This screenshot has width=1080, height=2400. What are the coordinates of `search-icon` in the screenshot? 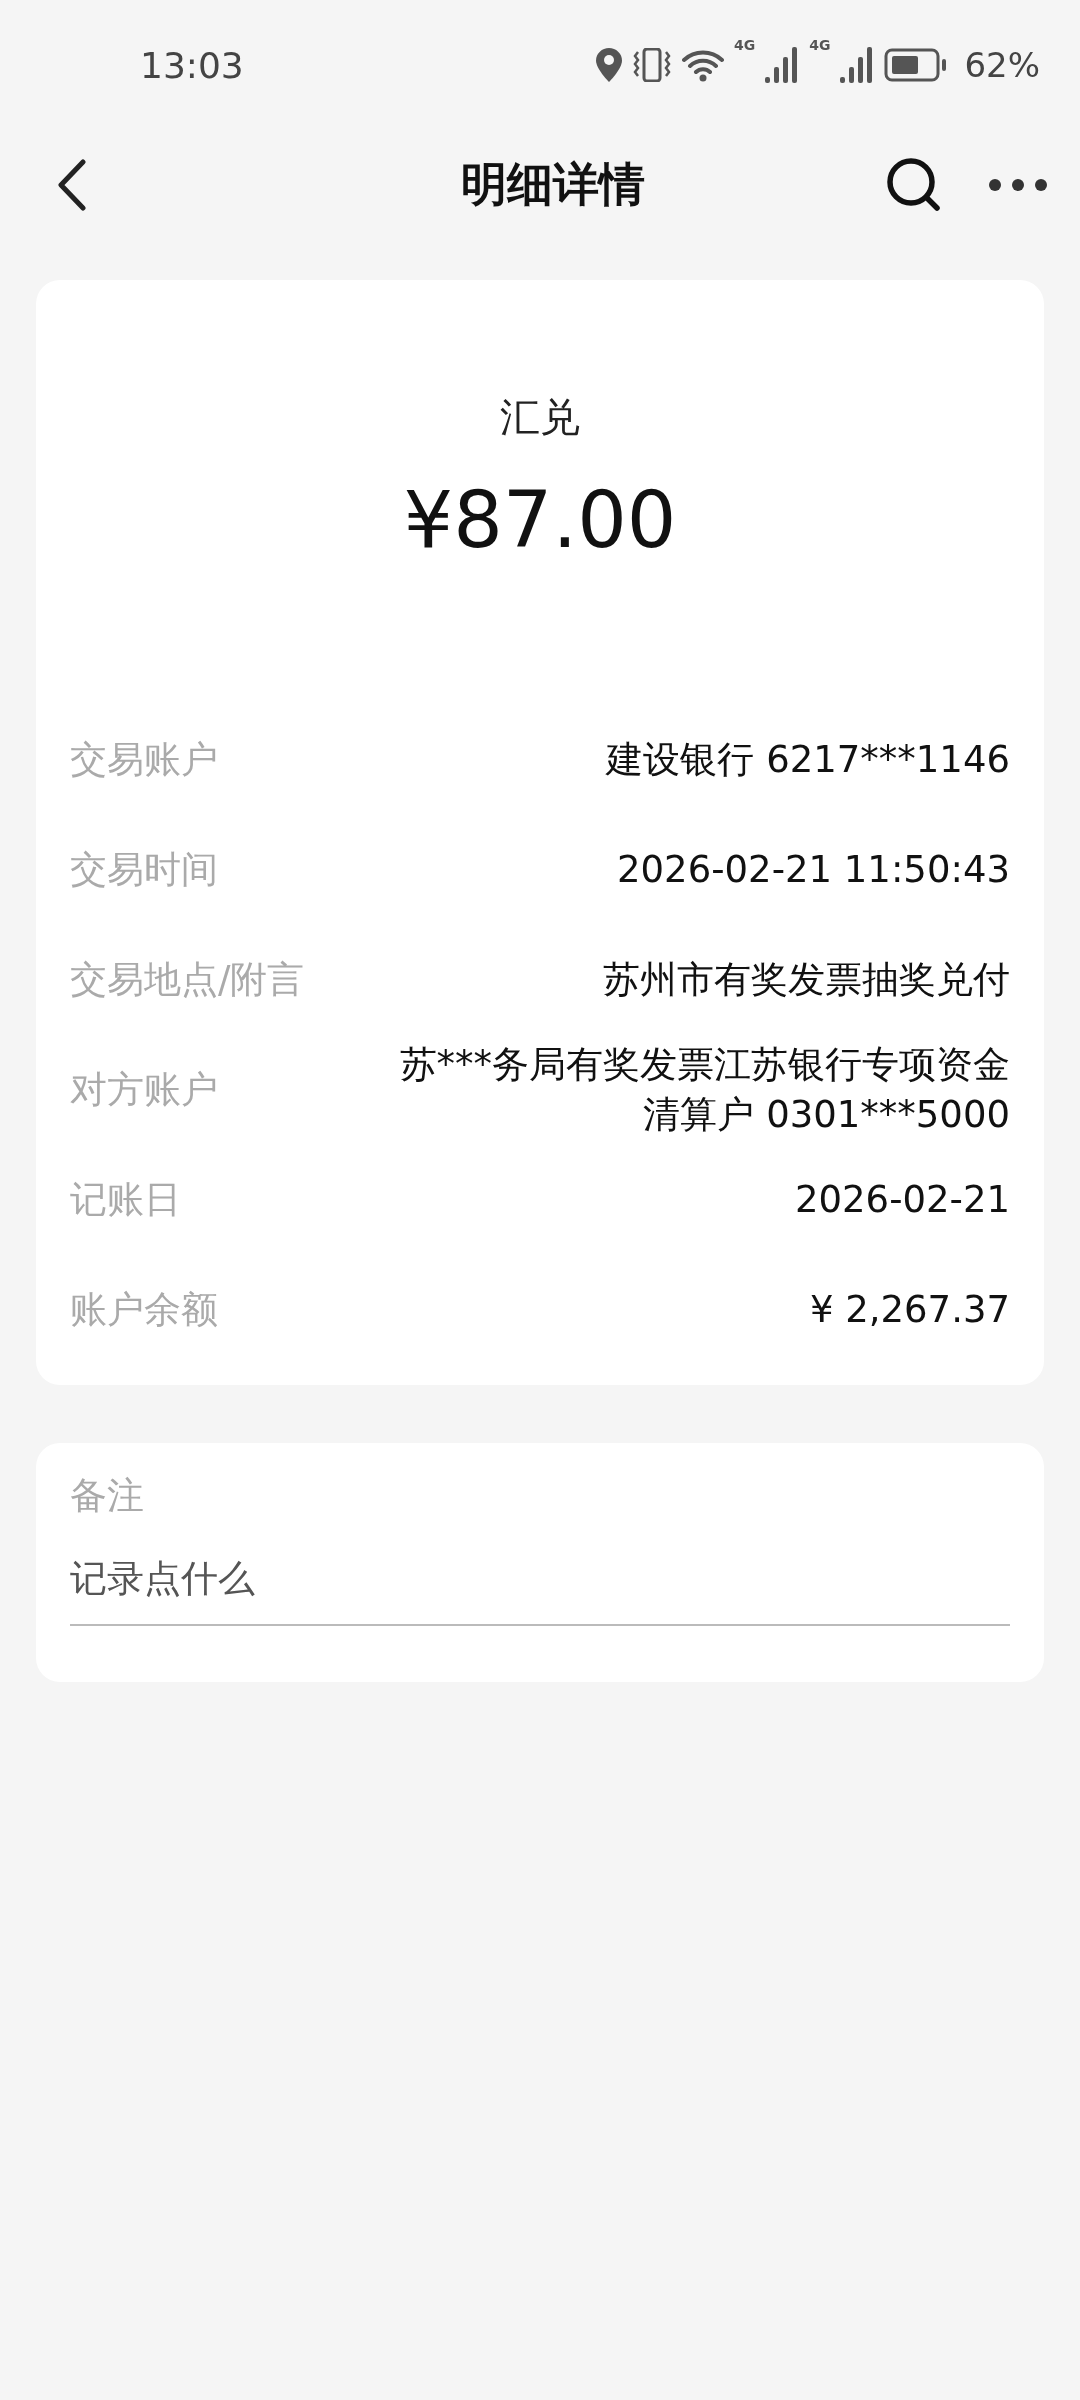 It's located at (914, 185).